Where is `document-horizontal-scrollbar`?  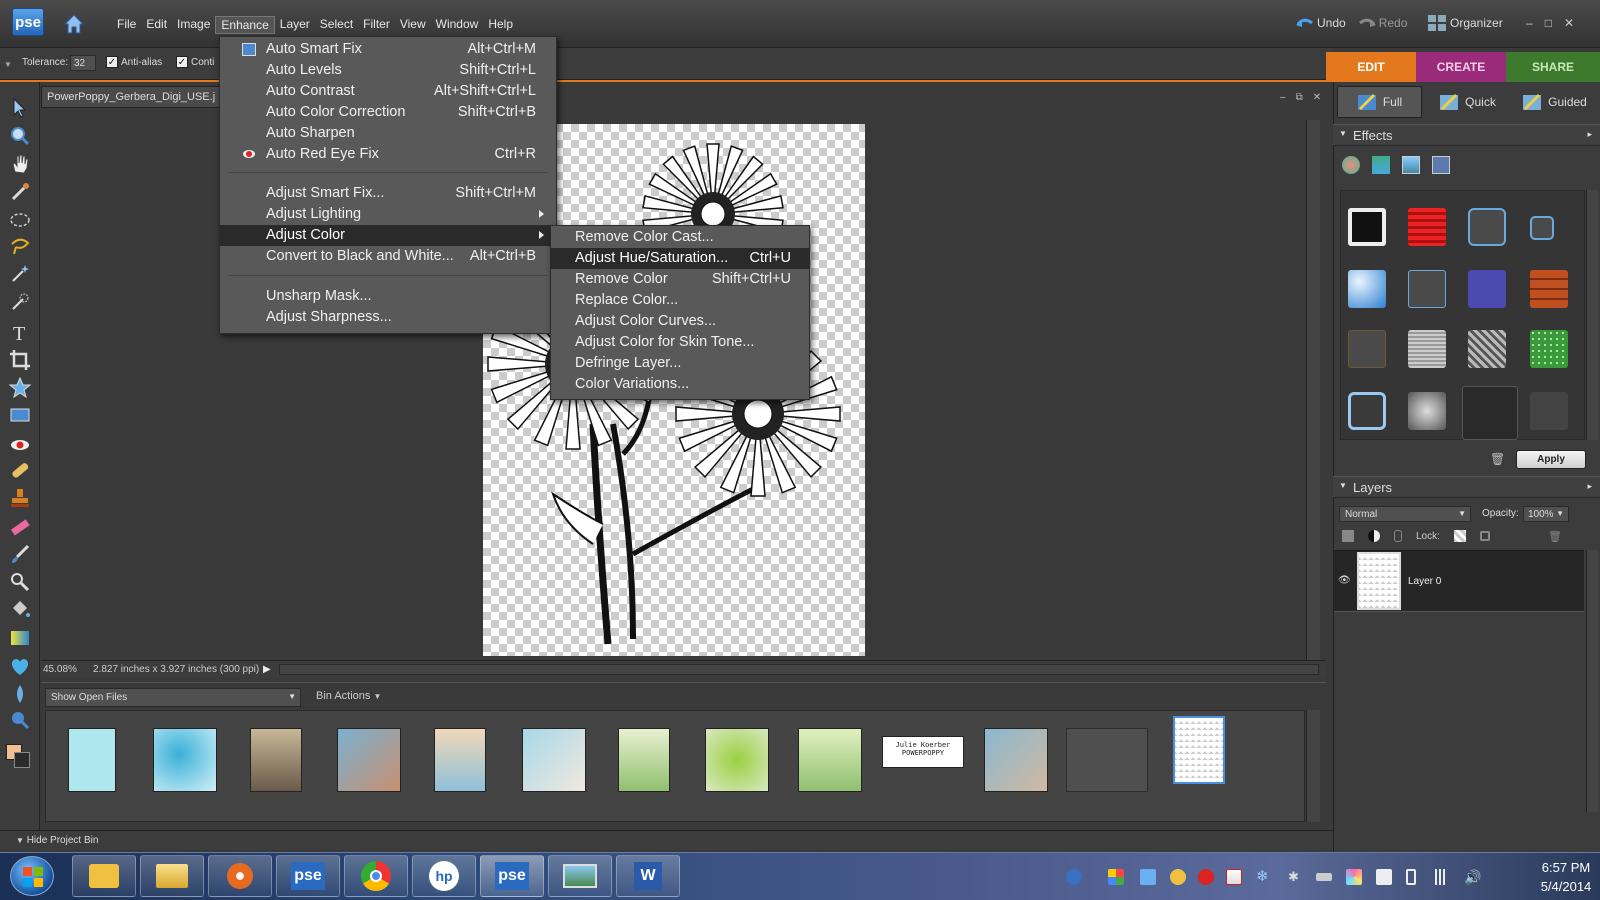
document-horizontal-scrollbar is located at coordinates (799, 669).